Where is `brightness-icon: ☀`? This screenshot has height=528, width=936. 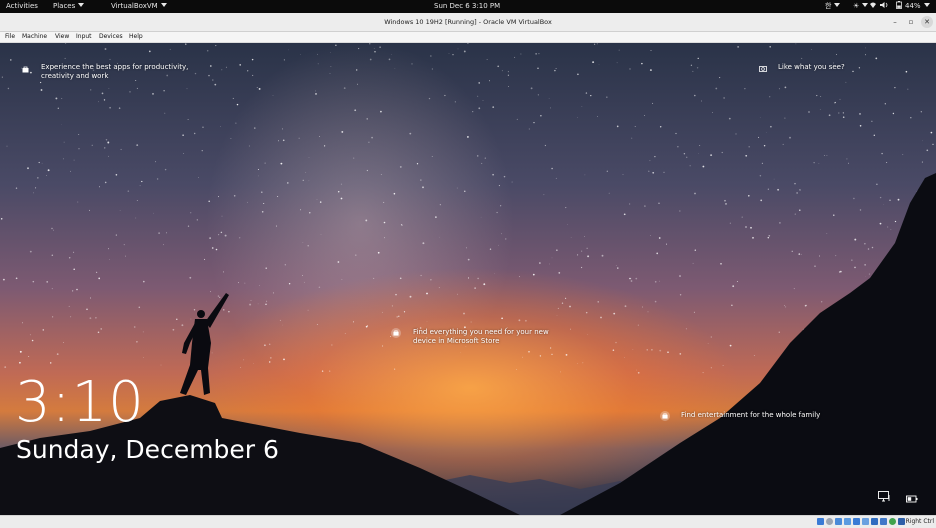
brightness-icon: ☀ is located at coordinates (860, 6).